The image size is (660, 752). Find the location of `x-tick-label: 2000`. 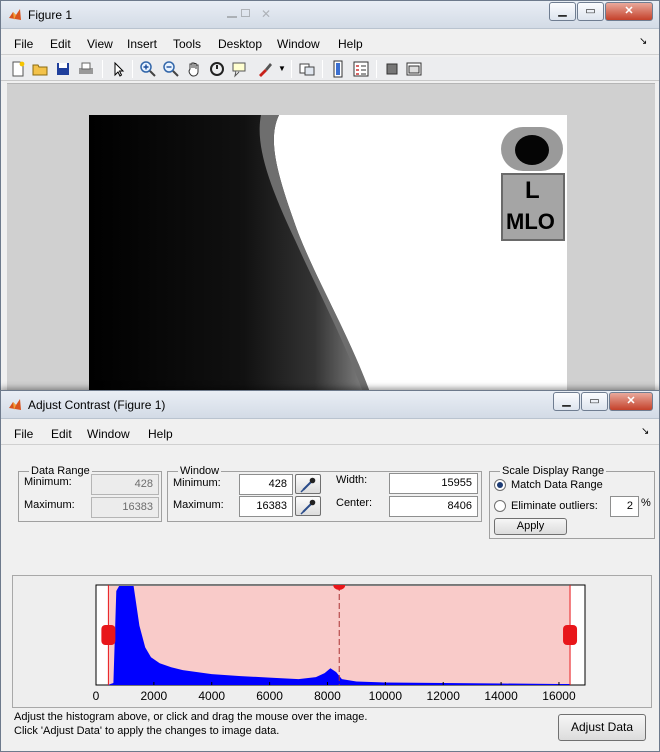

x-tick-label: 2000 is located at coordinates (154, 696).